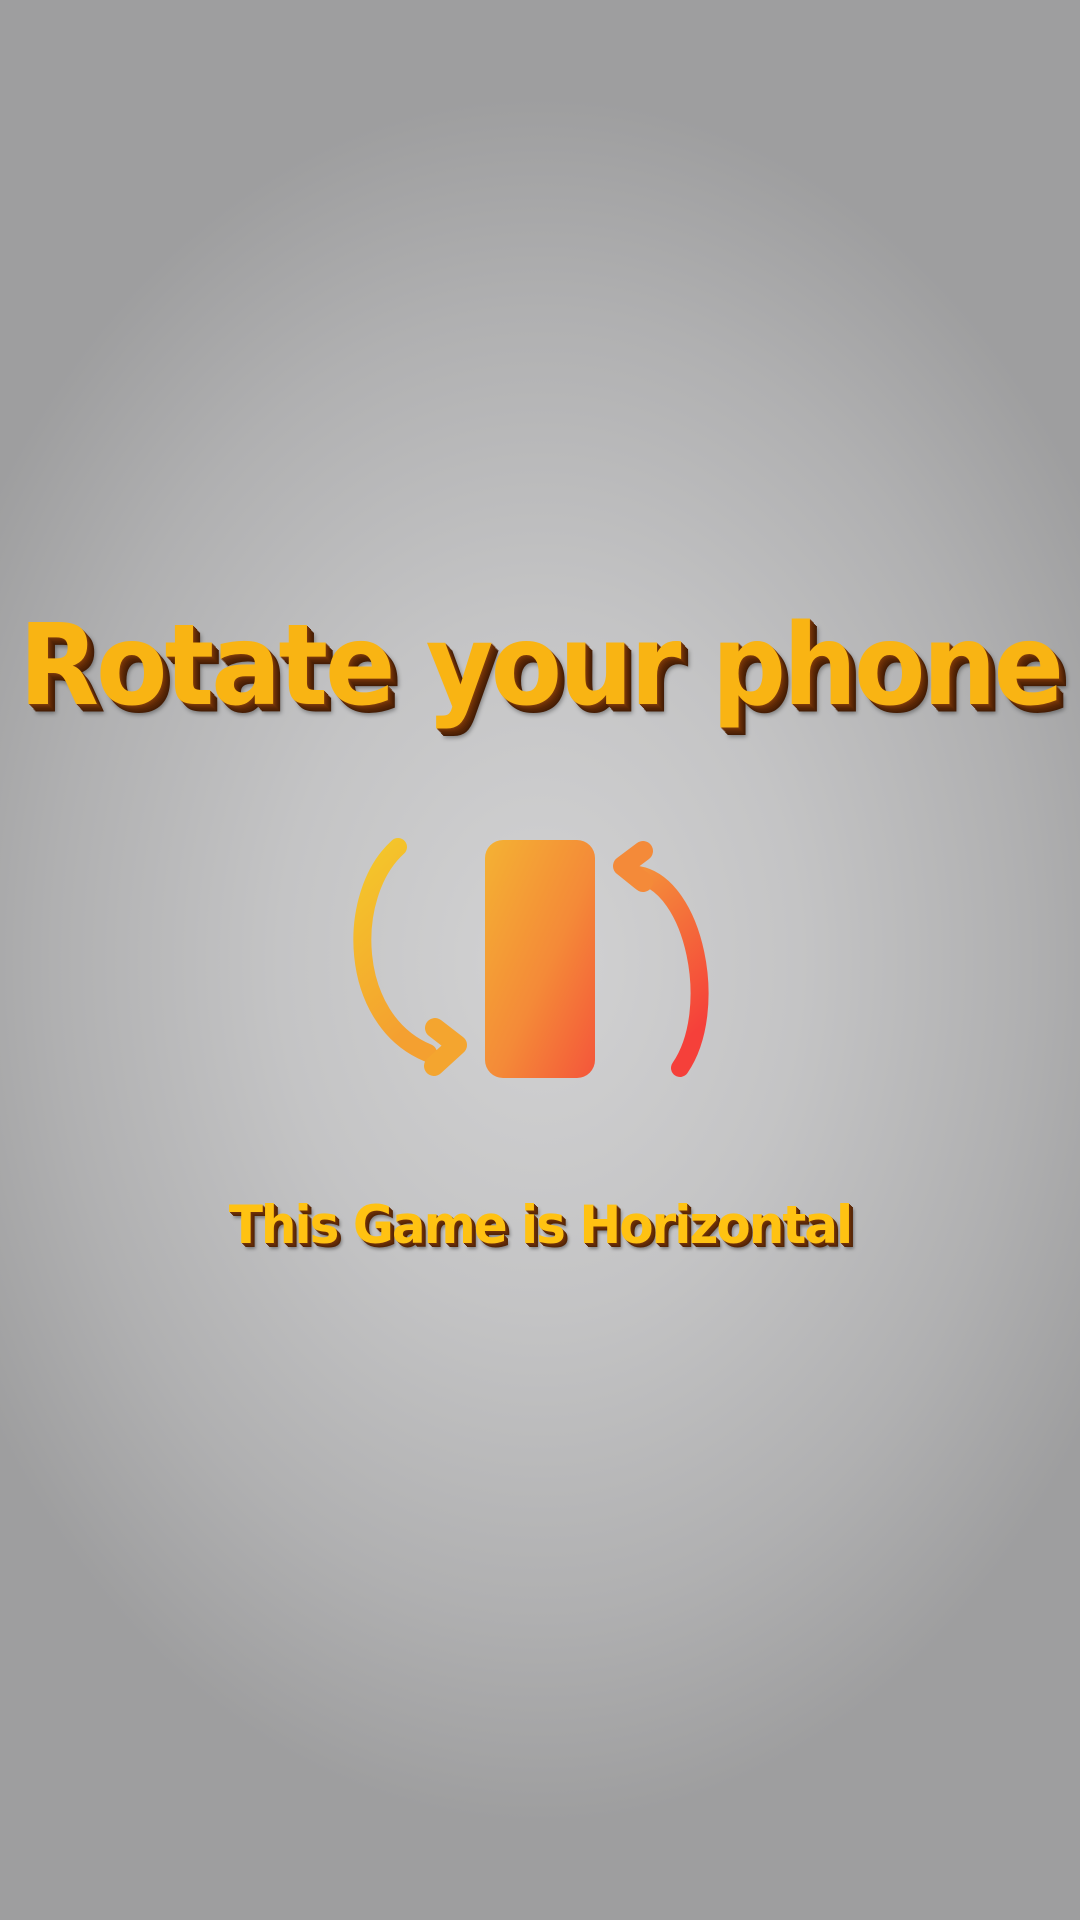 This screenshot has height=1920, width=1080. I want to click on right-rotate-arrow, so click(661, 959).